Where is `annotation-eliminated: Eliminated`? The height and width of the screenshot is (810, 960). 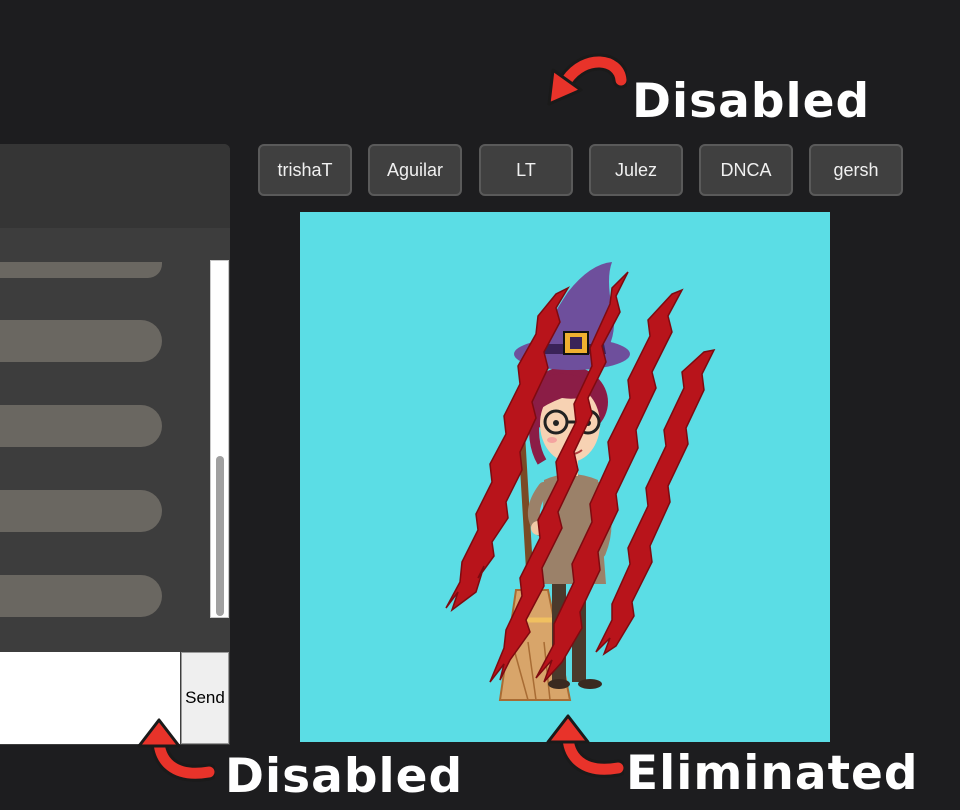
annotation-eliminated: Eliminated is located at coordinates (772, 773).